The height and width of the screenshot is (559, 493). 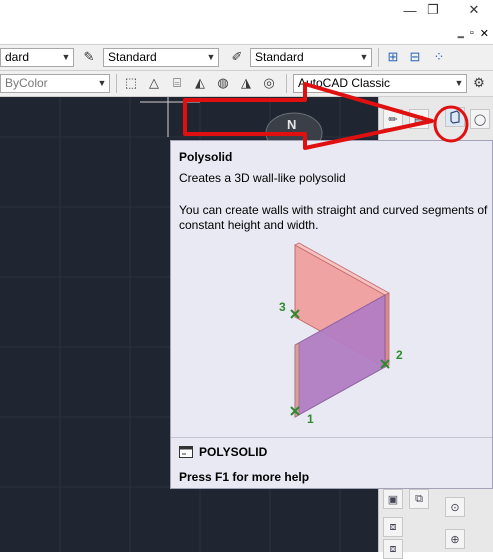 I want to click on union-icon: ⊙, so click(x=455, y=507).